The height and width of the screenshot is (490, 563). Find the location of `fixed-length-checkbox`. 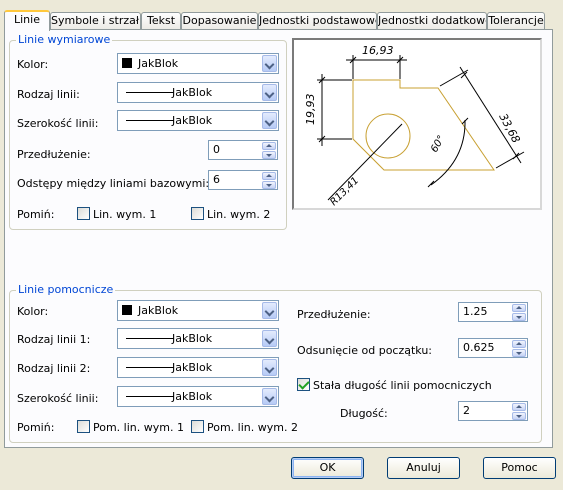

fixed-length-checkbox is located at coordinates (303, 384).